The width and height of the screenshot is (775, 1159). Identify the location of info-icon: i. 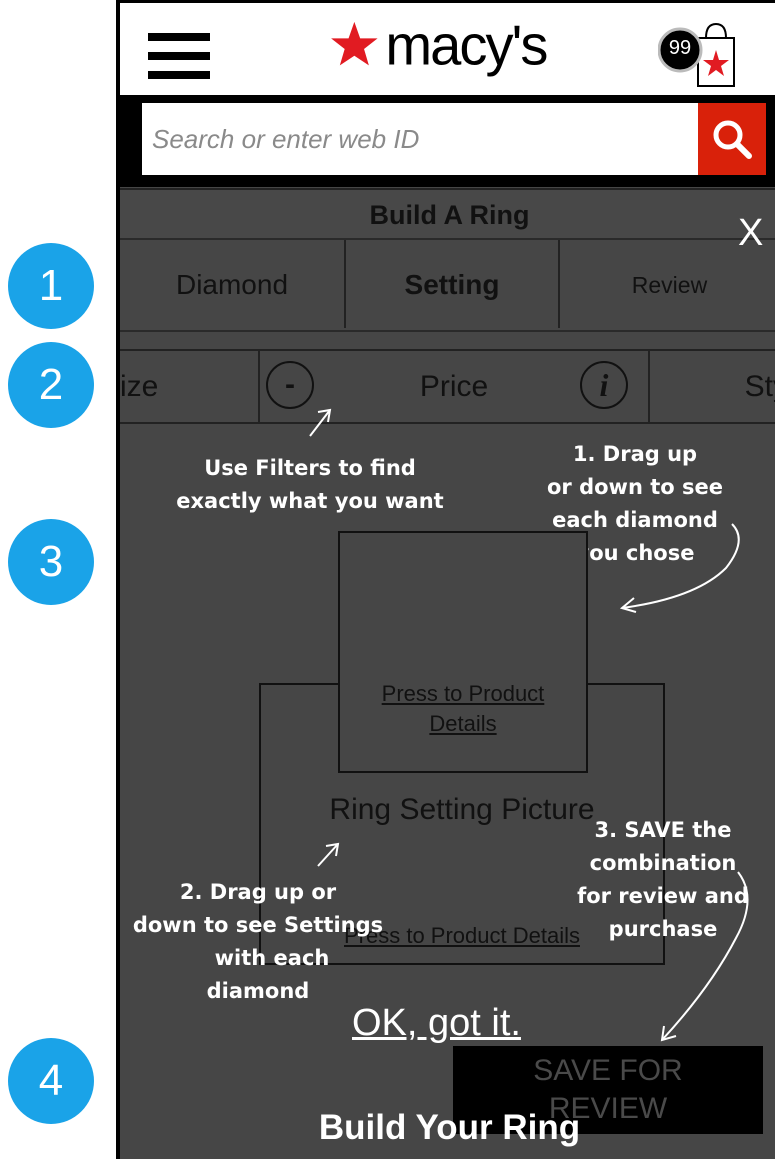
(604, 385).